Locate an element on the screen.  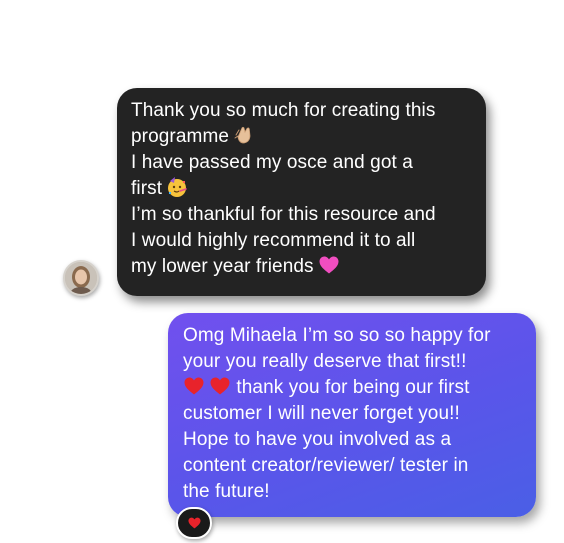
message-line: I would highly recommend it to all is located at coordinates (273, 240).